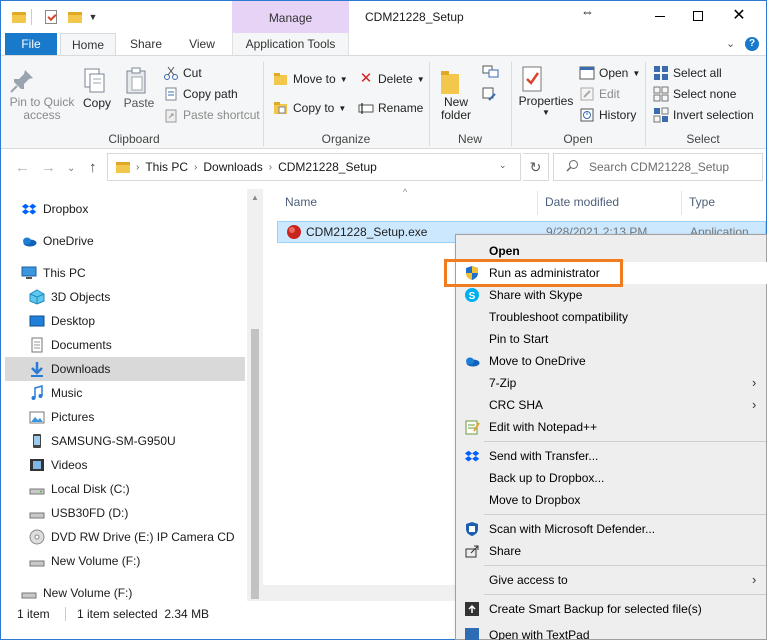 The height and width of the screenshot is (640, 767). What do you see at coordinates (503, 165) in the screenshot?
I see `address-dropdown-icon: ⌄` at bounding box center [503, 165].